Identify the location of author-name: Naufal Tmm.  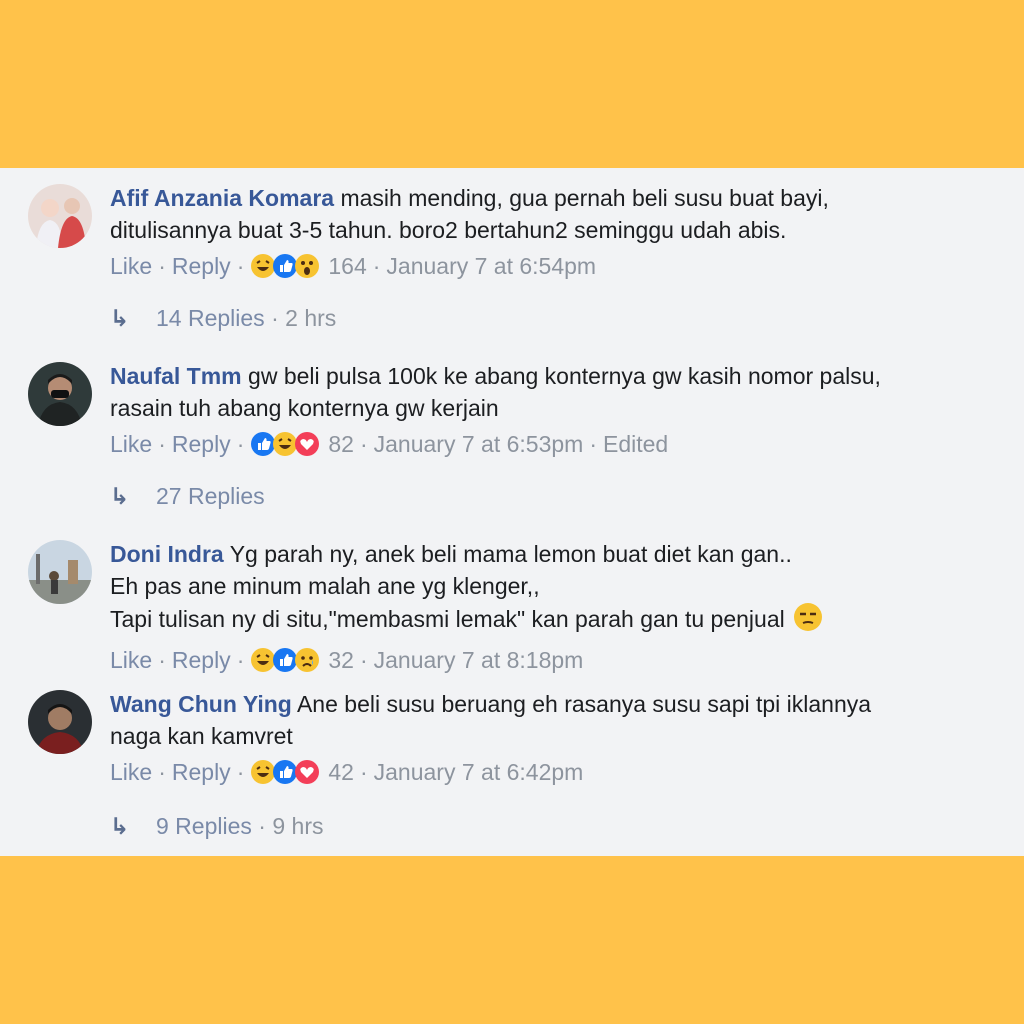
(176, 376).